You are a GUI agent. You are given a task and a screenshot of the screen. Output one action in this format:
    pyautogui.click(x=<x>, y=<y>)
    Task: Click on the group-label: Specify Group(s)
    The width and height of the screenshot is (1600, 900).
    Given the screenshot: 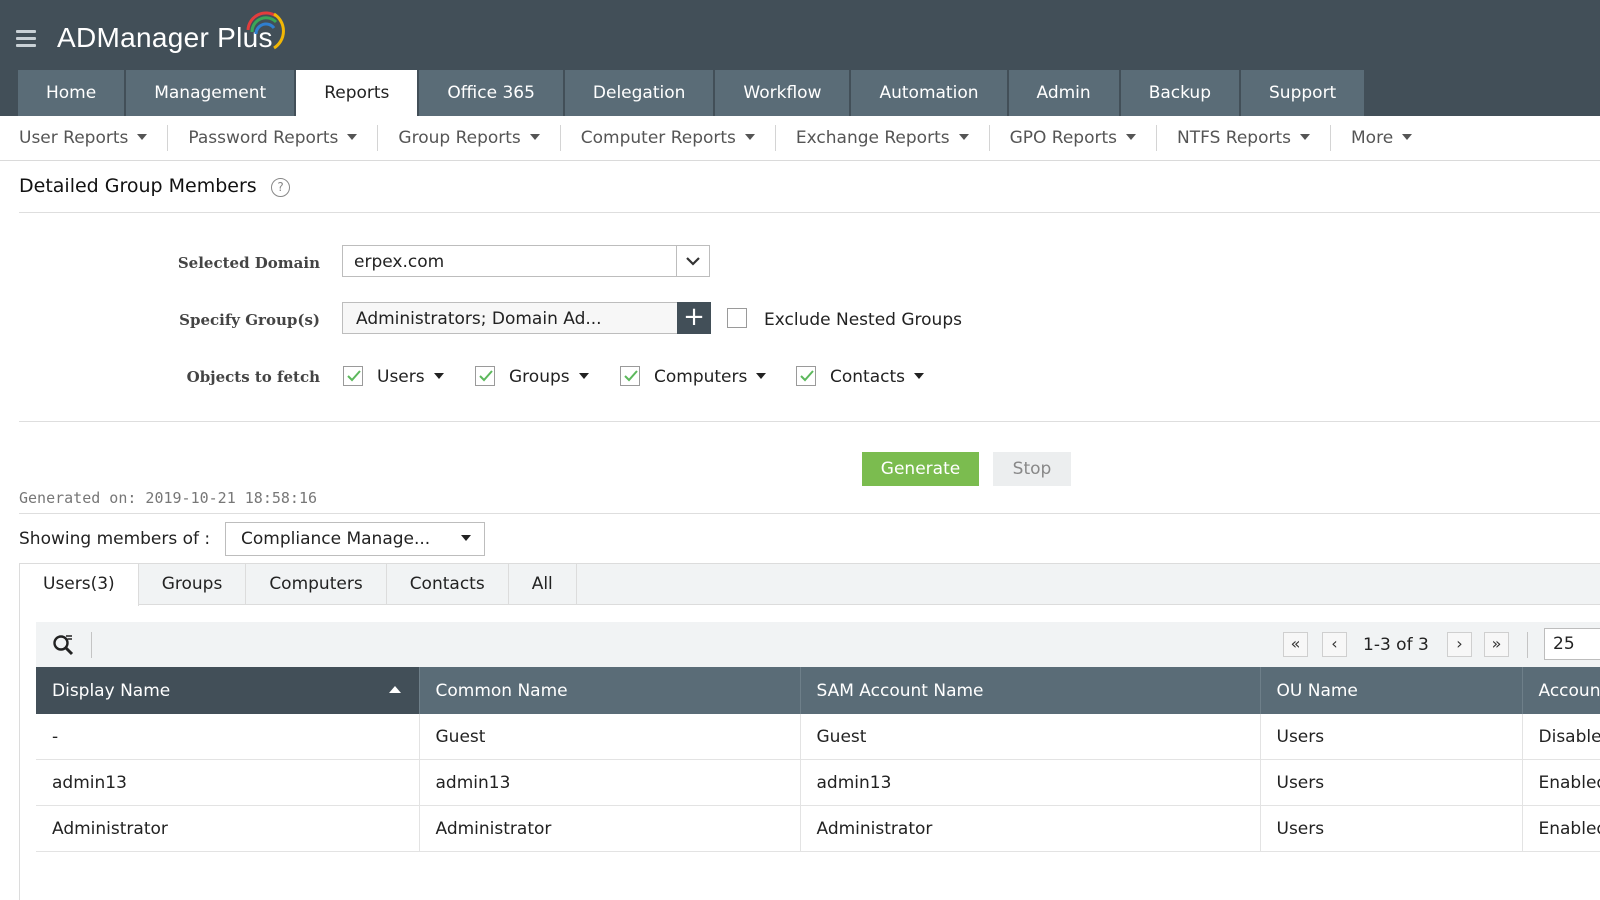 What is the action you would take?
    pyautogui.click(x=249, y=320)
    